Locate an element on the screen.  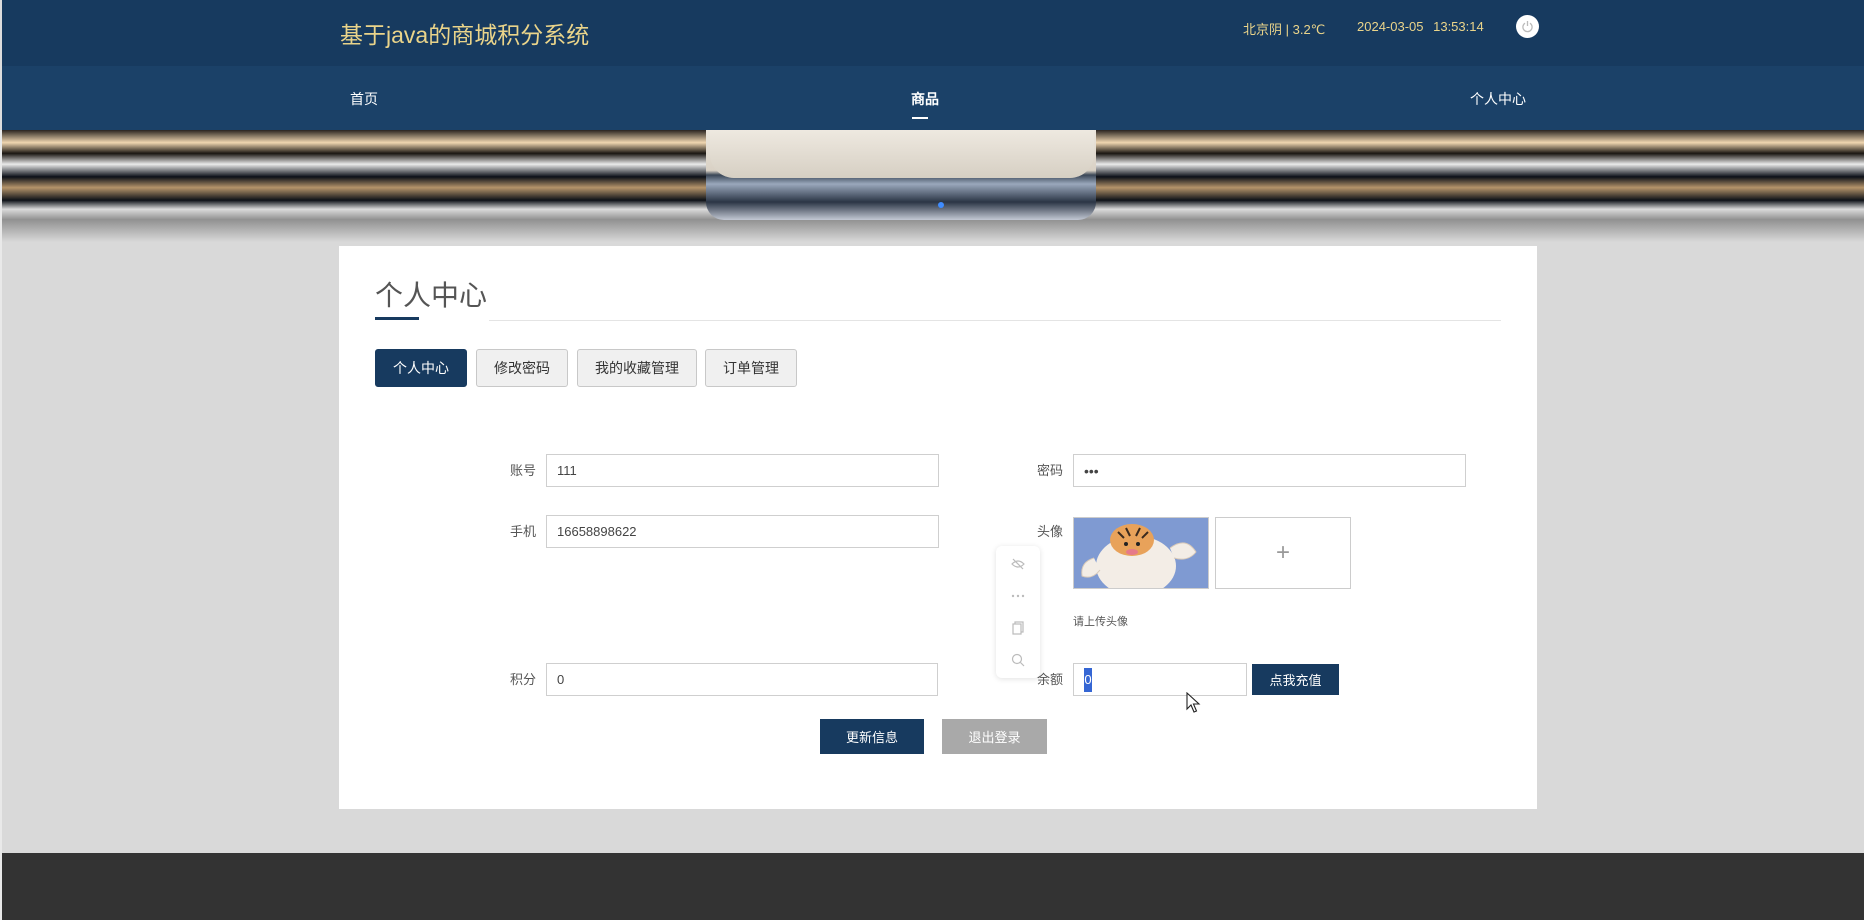
copy-icon is located at coordinates (1018, 628).